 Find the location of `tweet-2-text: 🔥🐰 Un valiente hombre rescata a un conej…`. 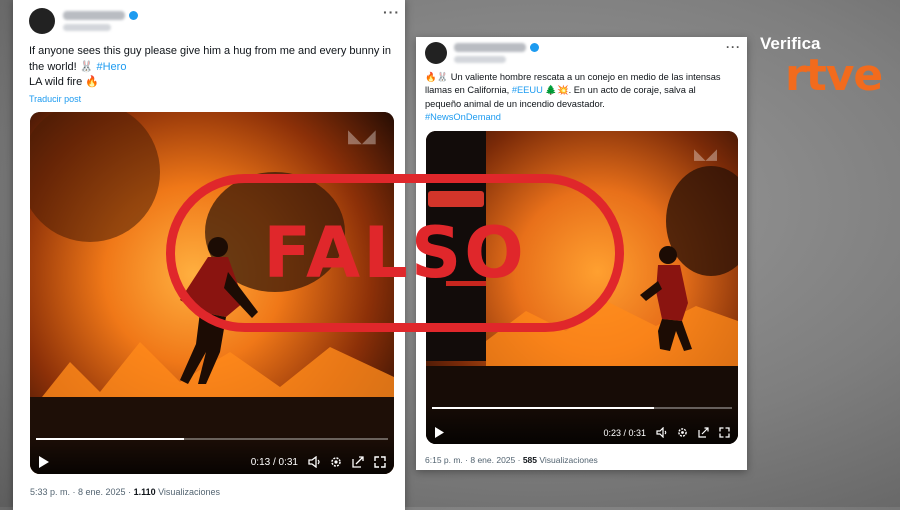

tweet-2-text: 🔥🐰 Un valiente hombre rescata a un conej… is located at coordinates (584, 98).